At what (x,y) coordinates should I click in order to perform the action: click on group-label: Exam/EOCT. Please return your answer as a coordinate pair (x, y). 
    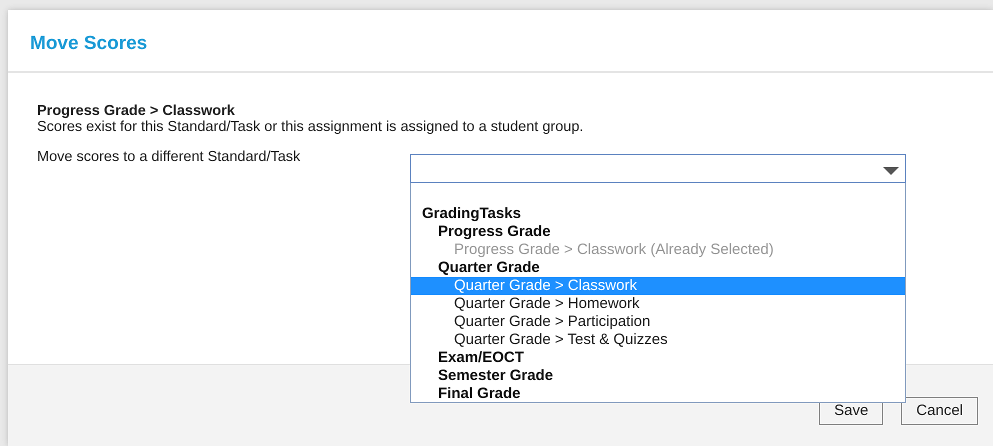
    Looking at the image, I should click on (481, 358).